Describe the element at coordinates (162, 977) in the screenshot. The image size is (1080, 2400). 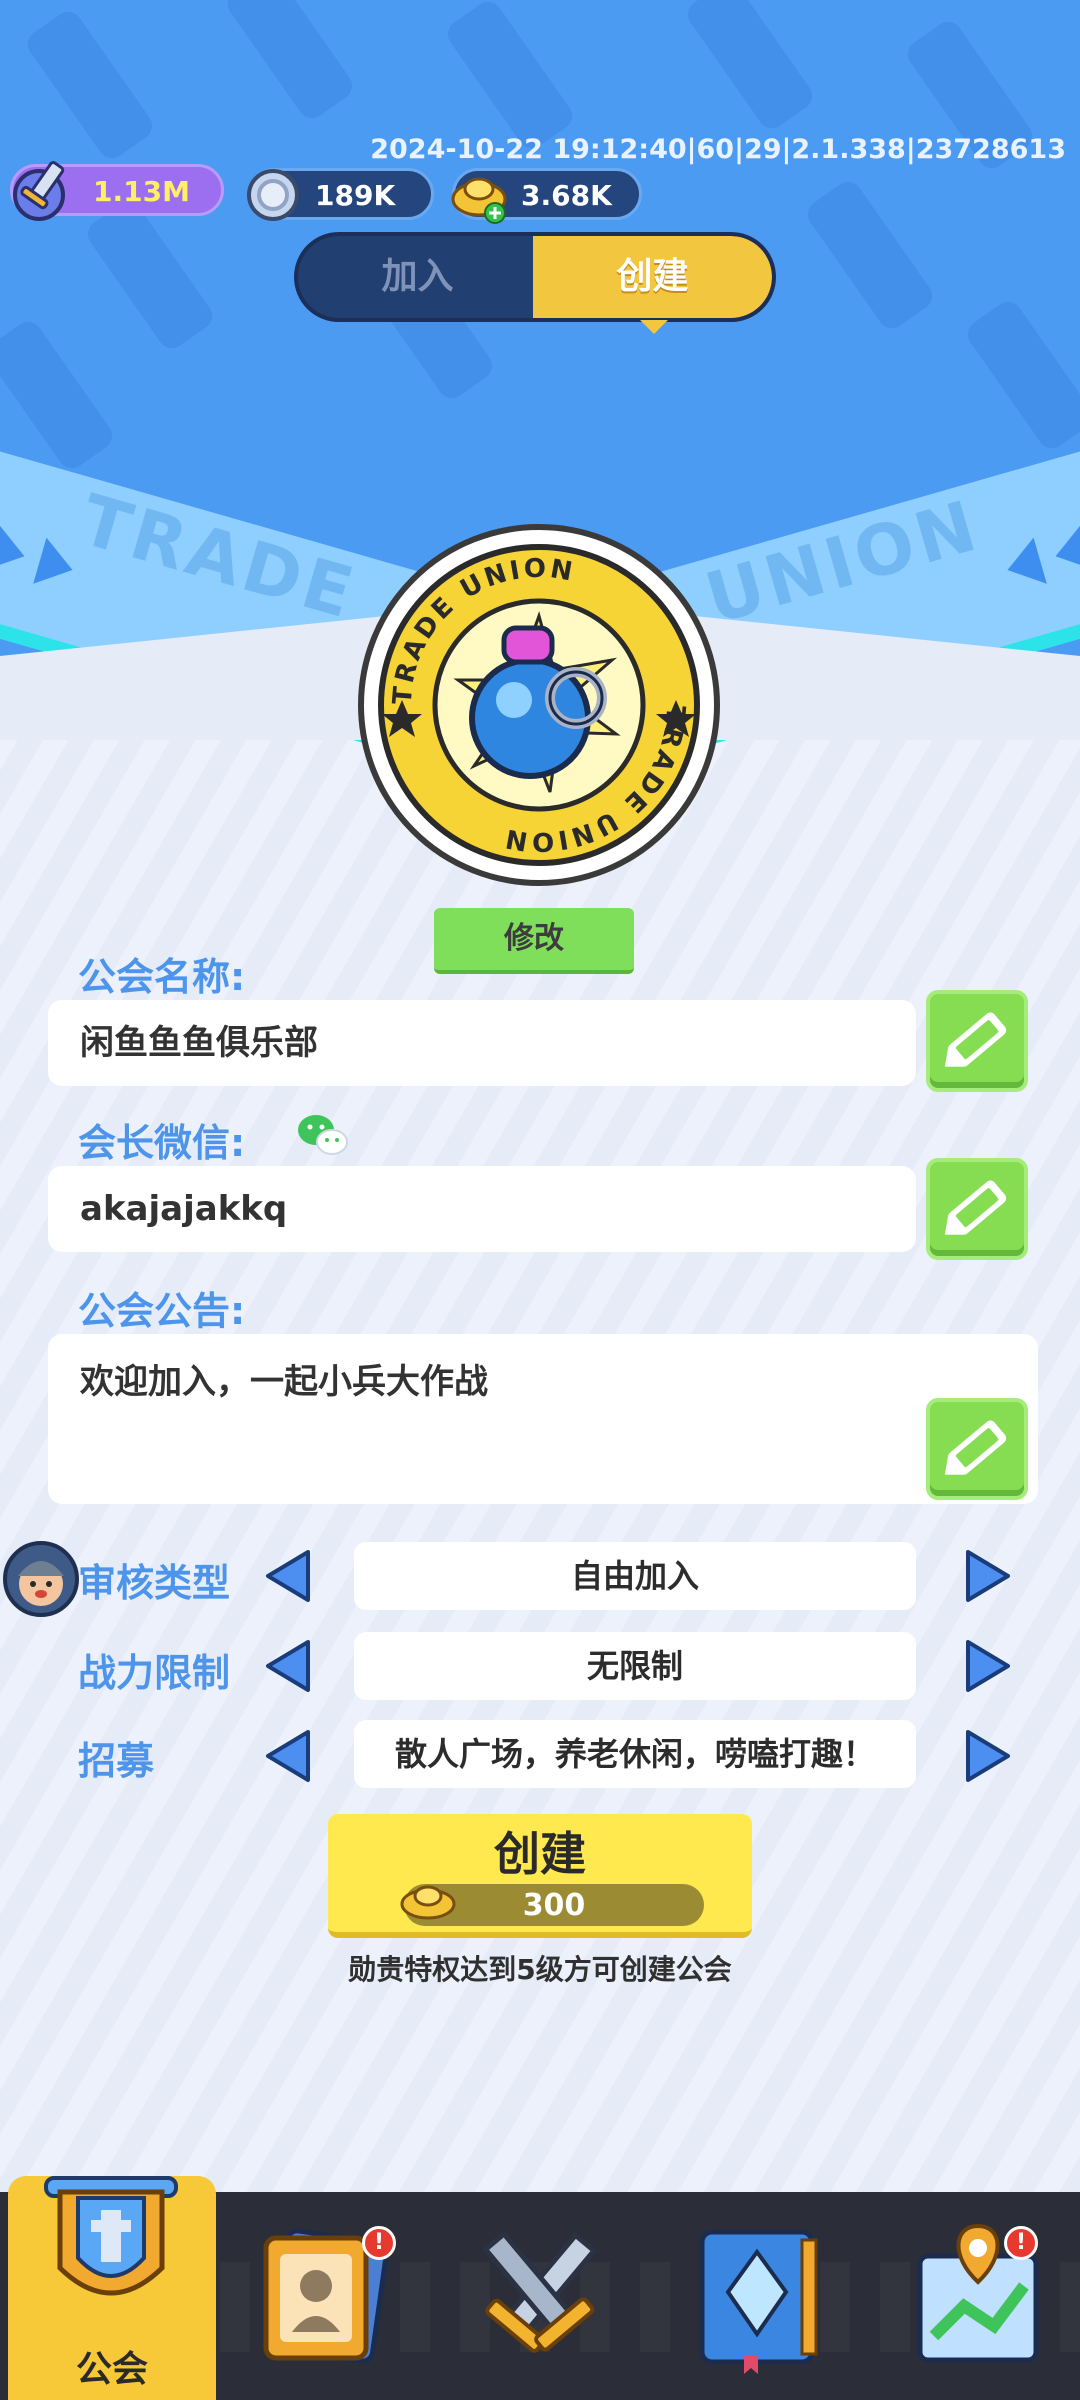
I see `guild-name-label: 公会名称:` at that location.